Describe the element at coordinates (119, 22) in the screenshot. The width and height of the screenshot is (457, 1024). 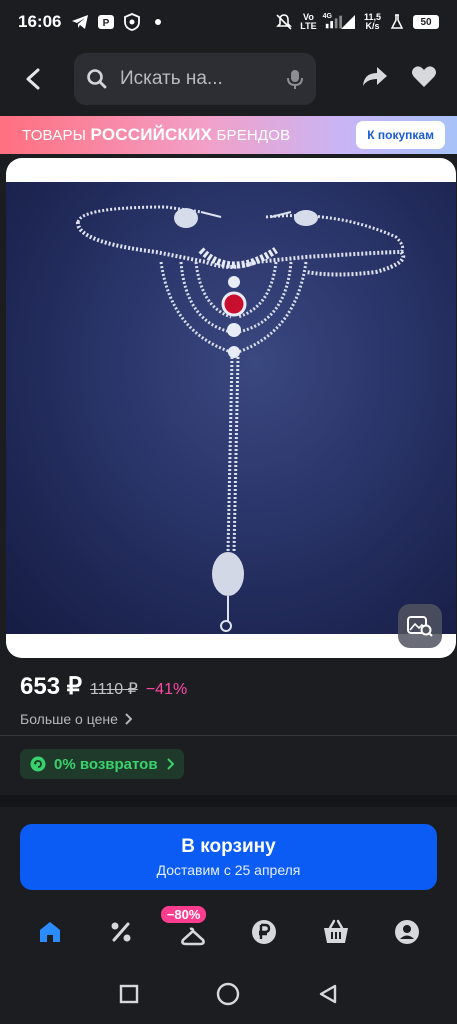
I see `status-notification-icons: P` at that location.